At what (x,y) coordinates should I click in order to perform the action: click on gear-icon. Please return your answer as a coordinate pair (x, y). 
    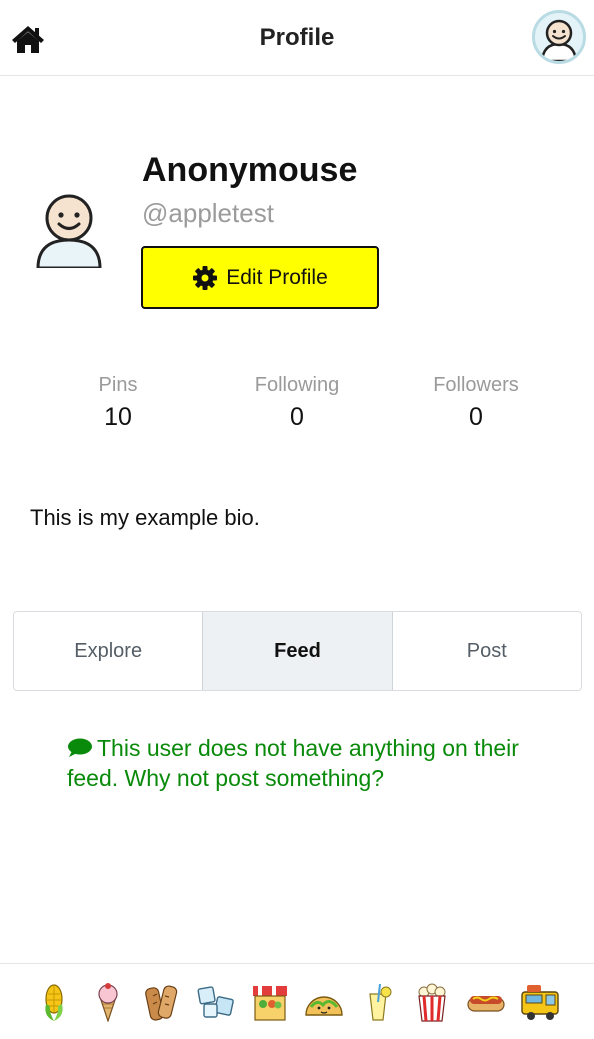
    Looking at the image, I should click on (205, 277).